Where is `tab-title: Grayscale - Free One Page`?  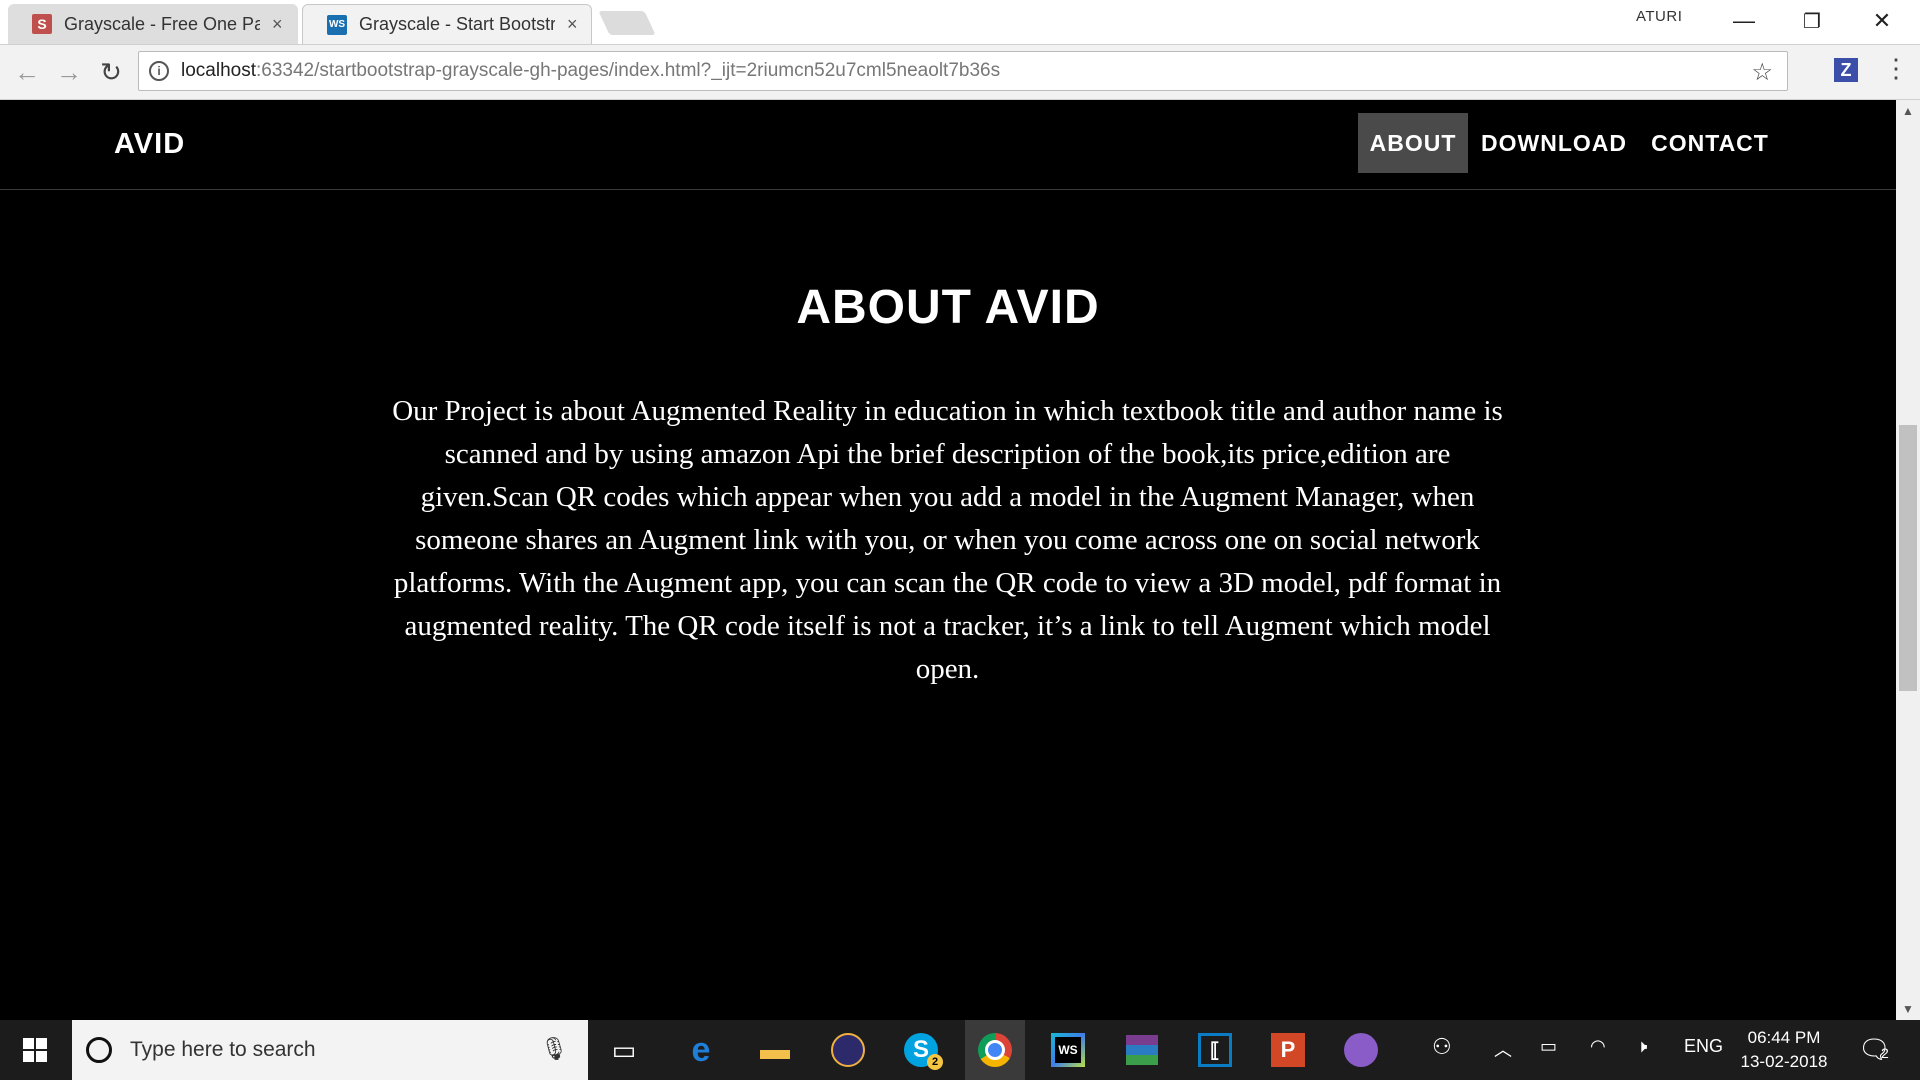
tab-title: Grayscale - Free One Page is located at coordinates (162, 23).